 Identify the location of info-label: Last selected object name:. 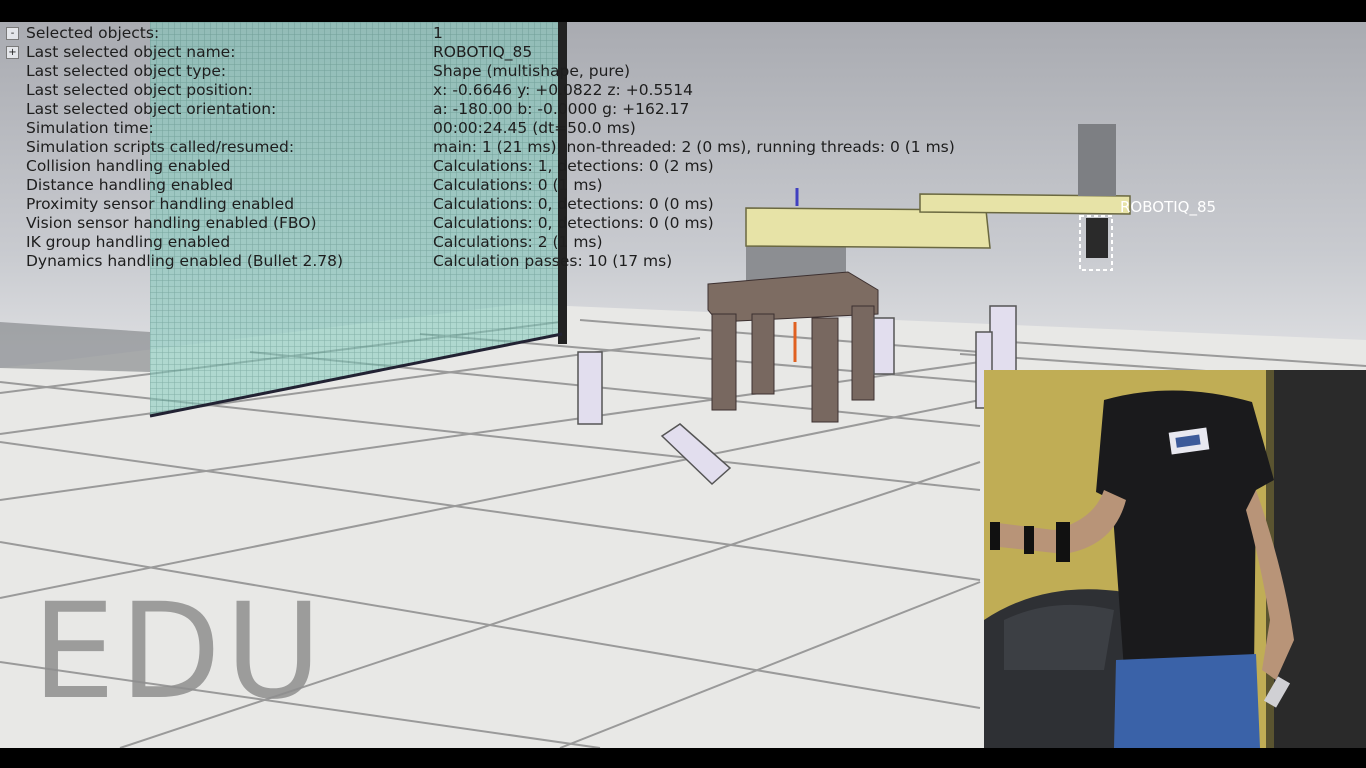
(131, 52).